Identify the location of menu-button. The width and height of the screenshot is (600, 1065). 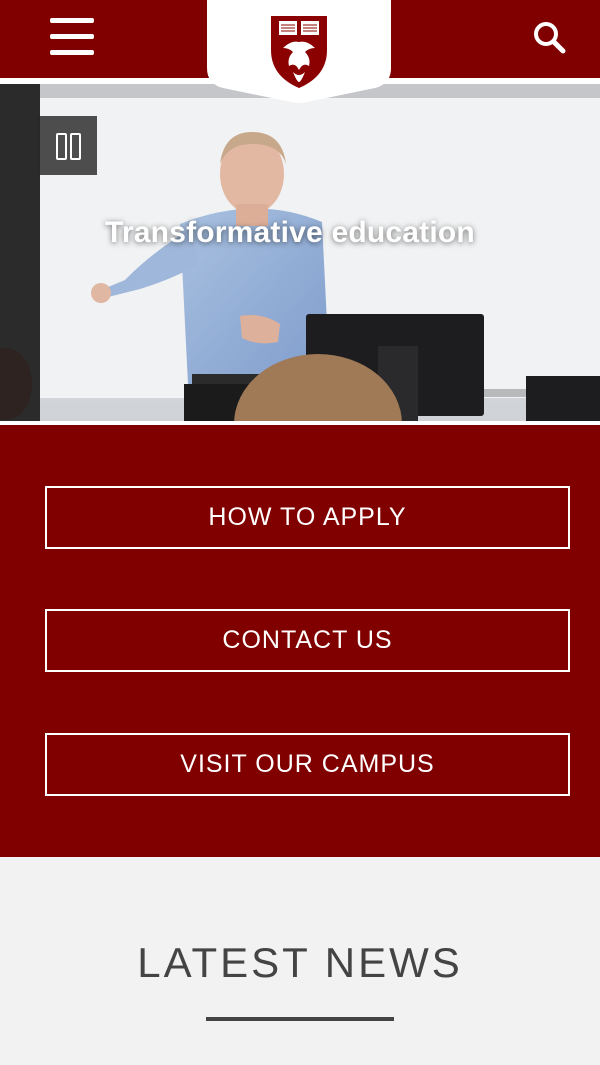
(72, 37).